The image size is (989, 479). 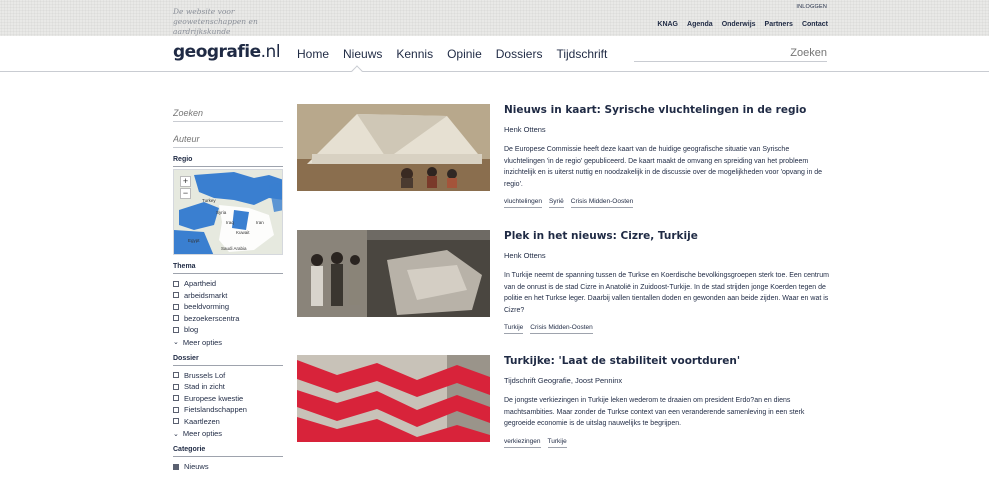 What do you see at coordinates (228, 139) in the screenshot?
I see `author-input` at bounding box center [228, 139].